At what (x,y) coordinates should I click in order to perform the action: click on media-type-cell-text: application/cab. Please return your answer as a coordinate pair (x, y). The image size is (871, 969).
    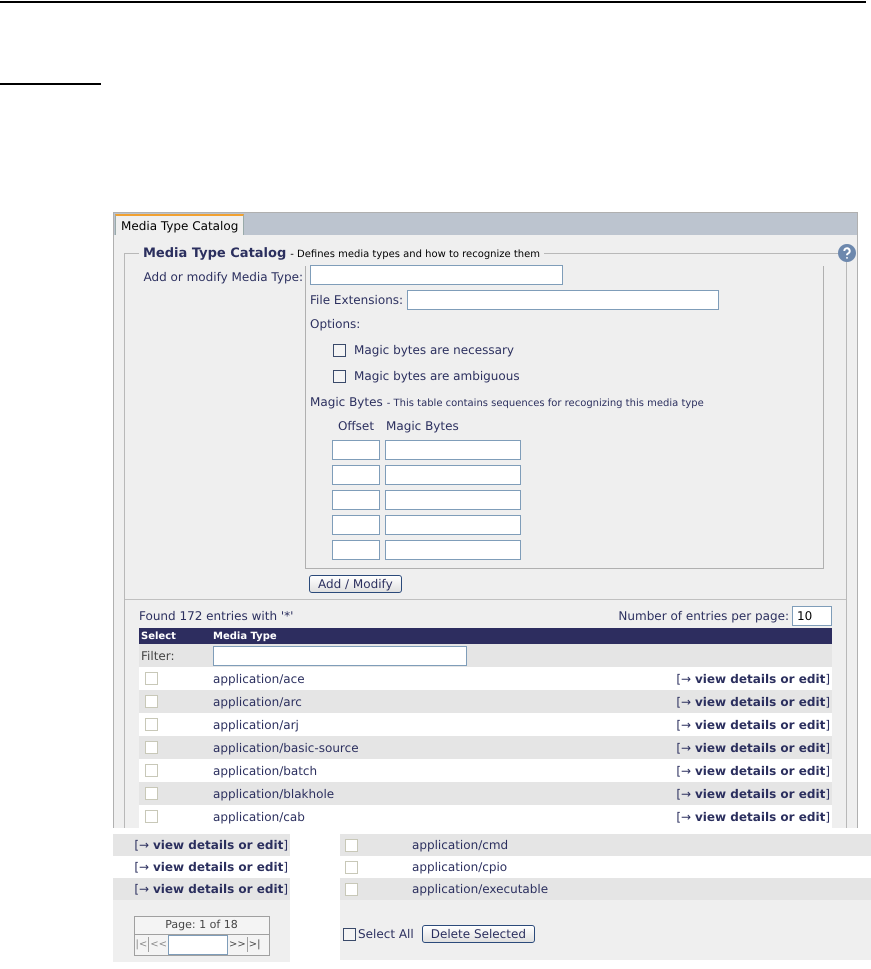
    Looking at the image, I should click on (259, 817).